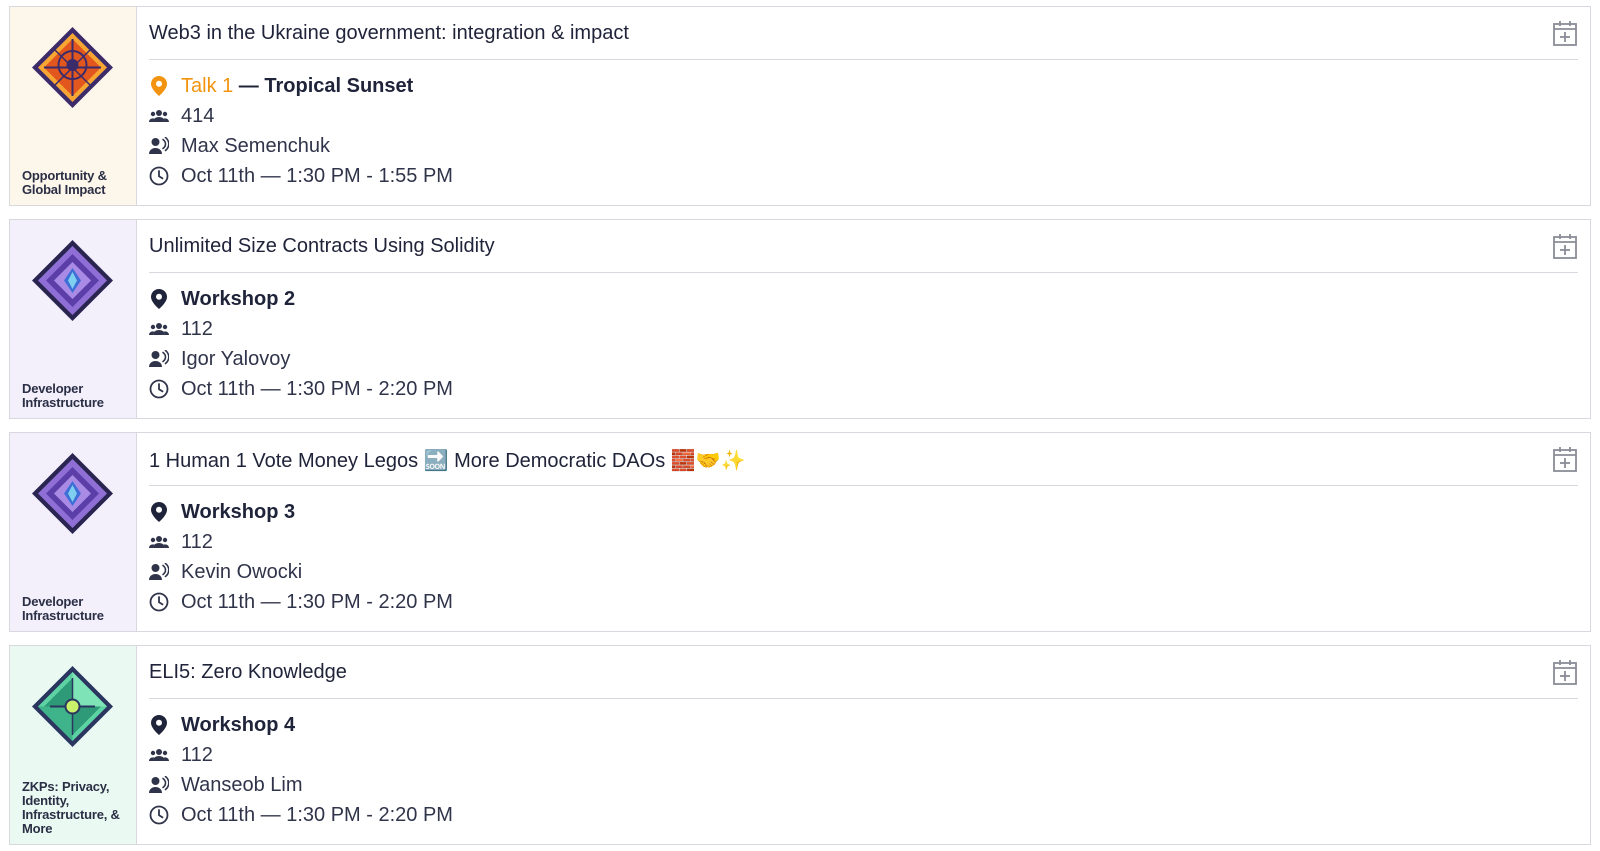 Image resolution: width=1600 pixels, height=851 pixels. I want to click on track-panel: Opportunity & Global Impact, so click(73, 106).